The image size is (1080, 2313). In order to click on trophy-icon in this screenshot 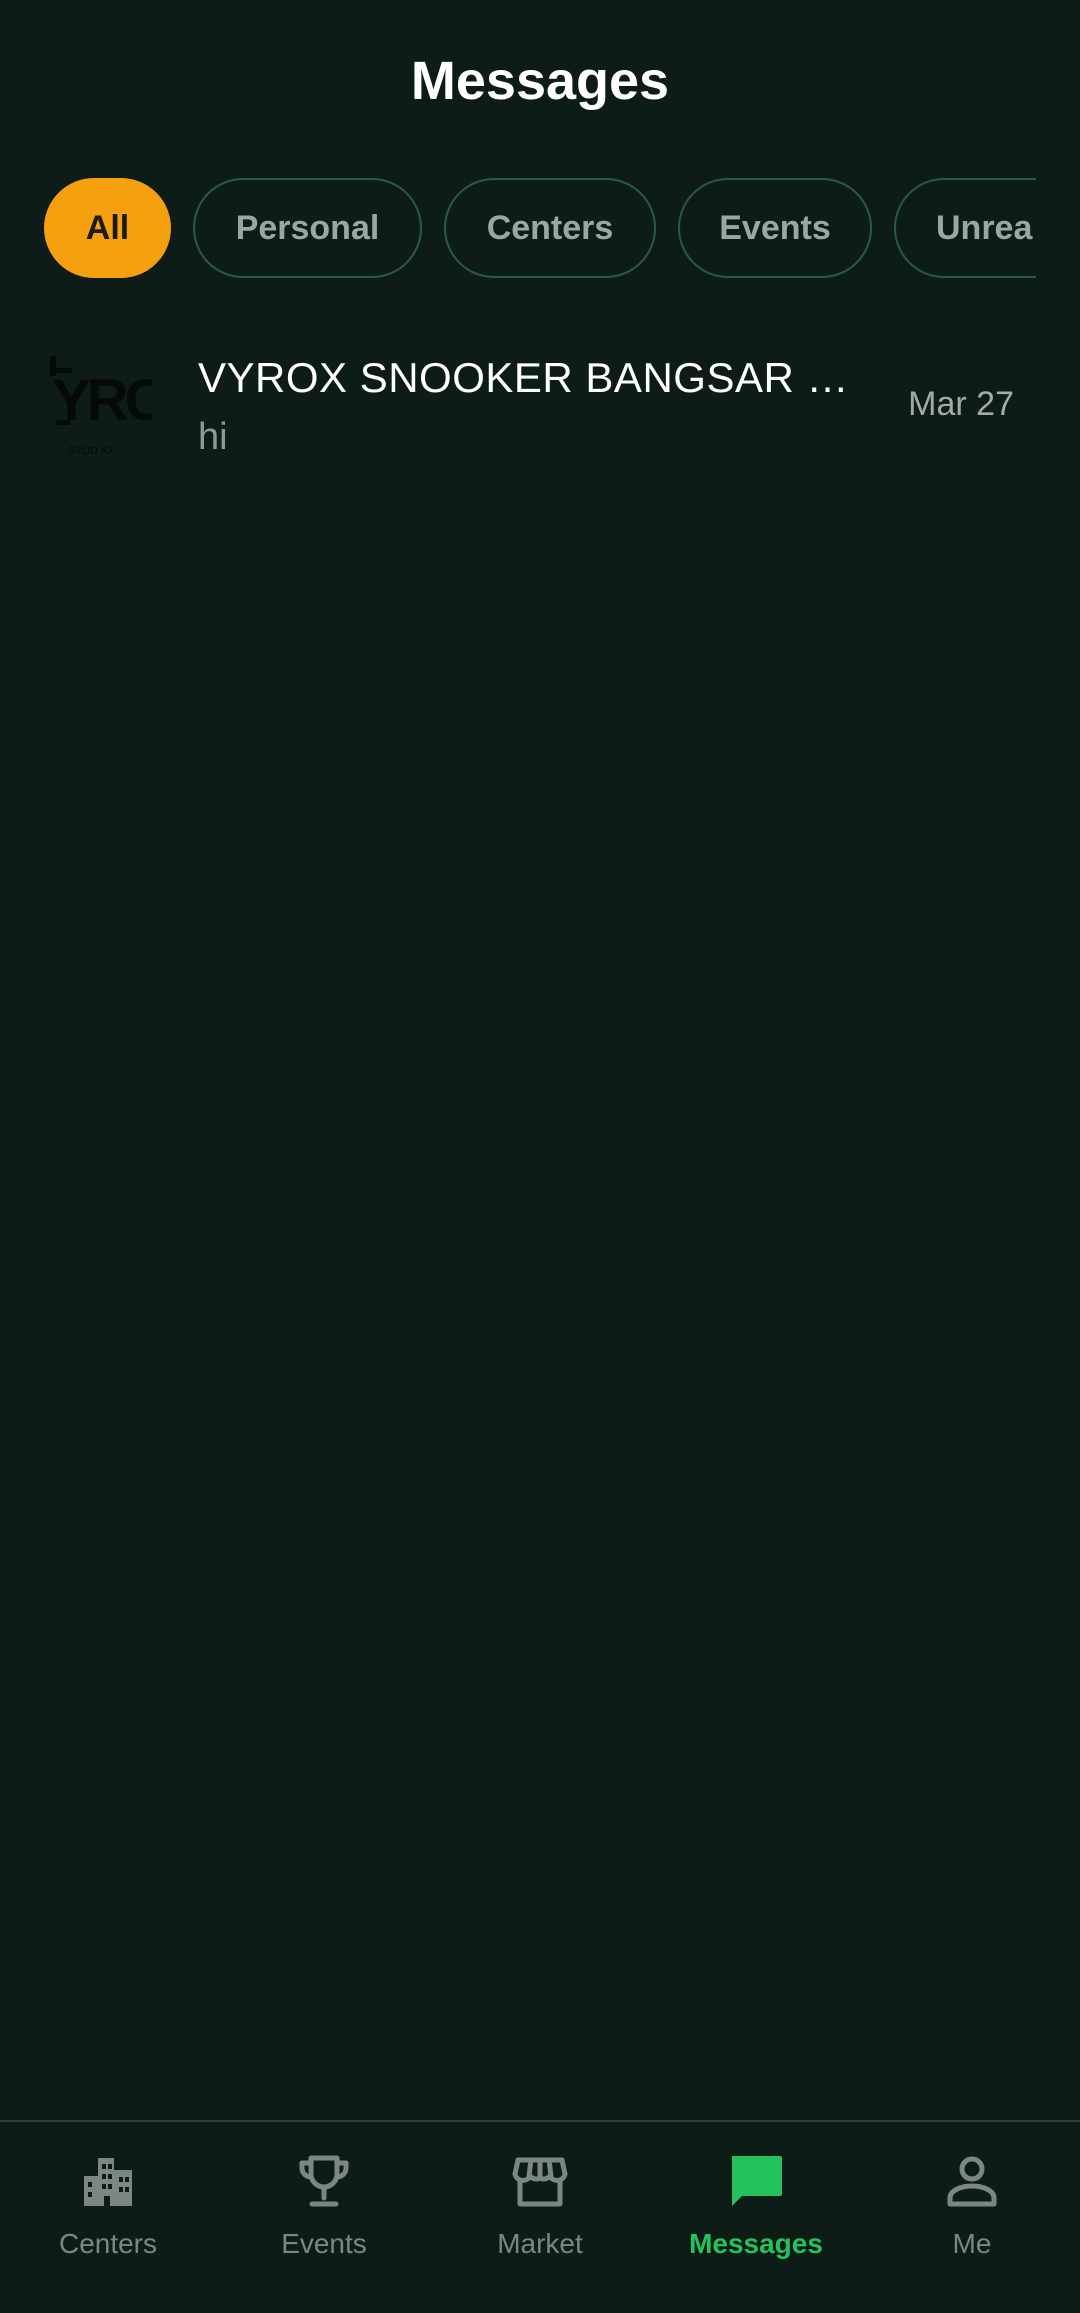, I will do `click(324, 2181)`.